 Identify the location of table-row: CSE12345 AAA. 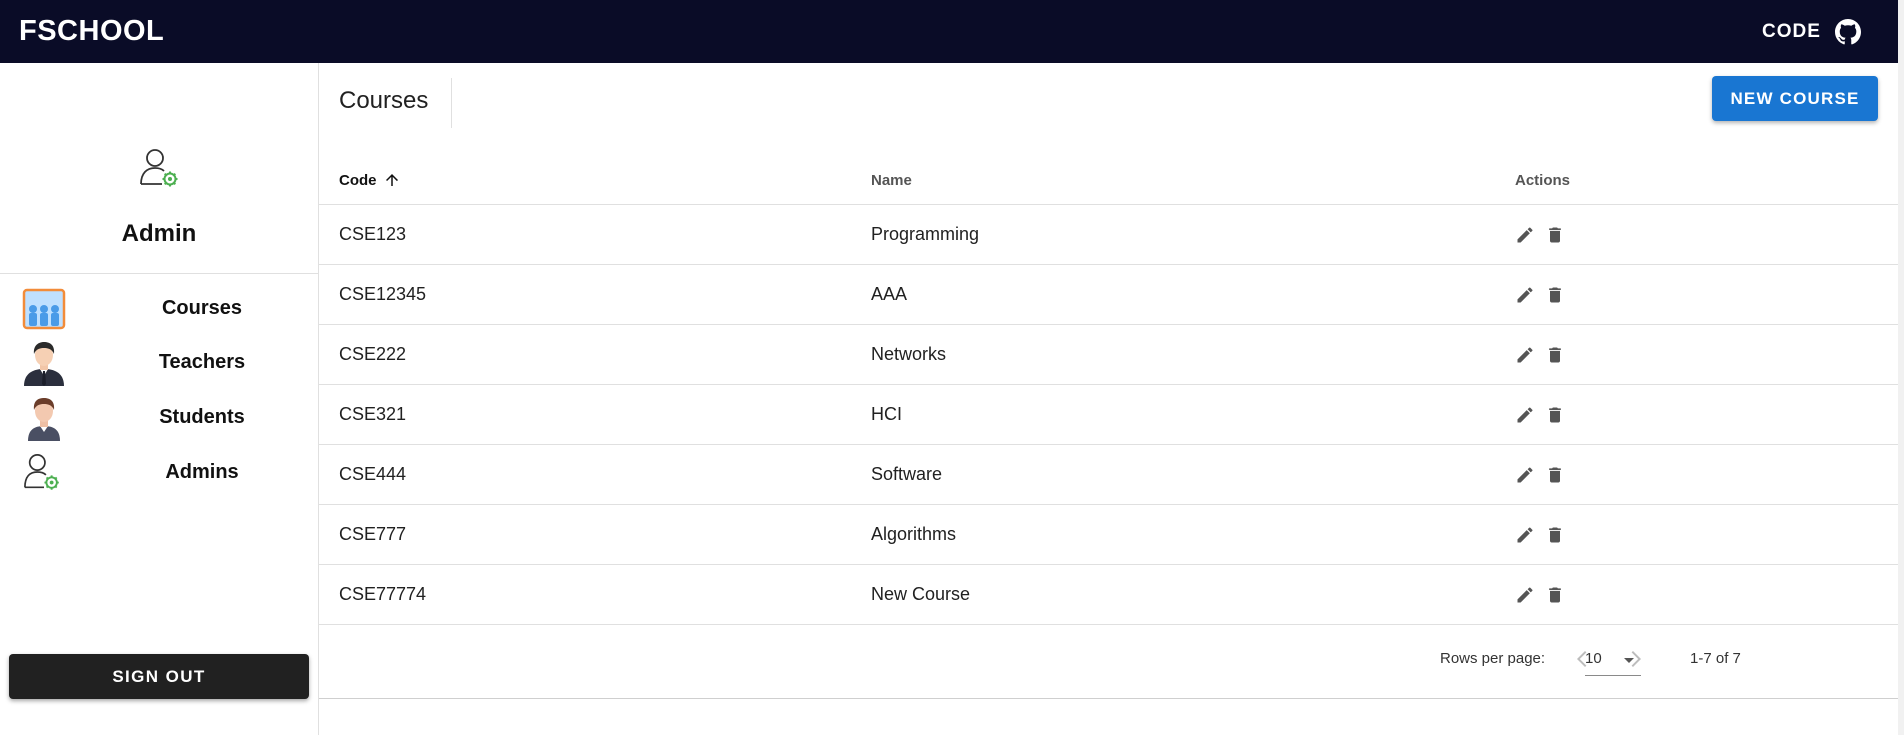
(1108, 295).